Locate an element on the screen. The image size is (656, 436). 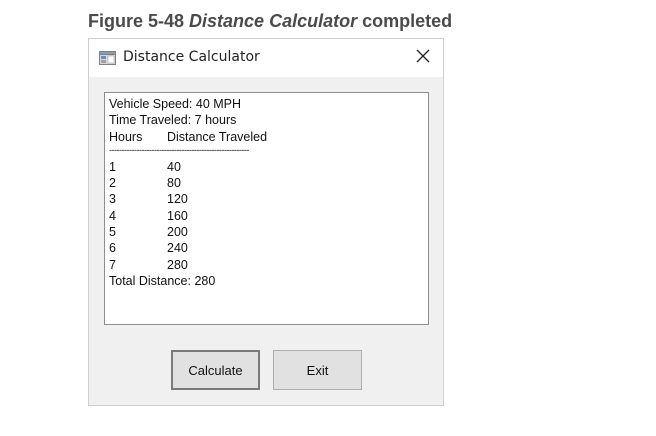
table-row: 5 200 is located at coordinates (266, 232).